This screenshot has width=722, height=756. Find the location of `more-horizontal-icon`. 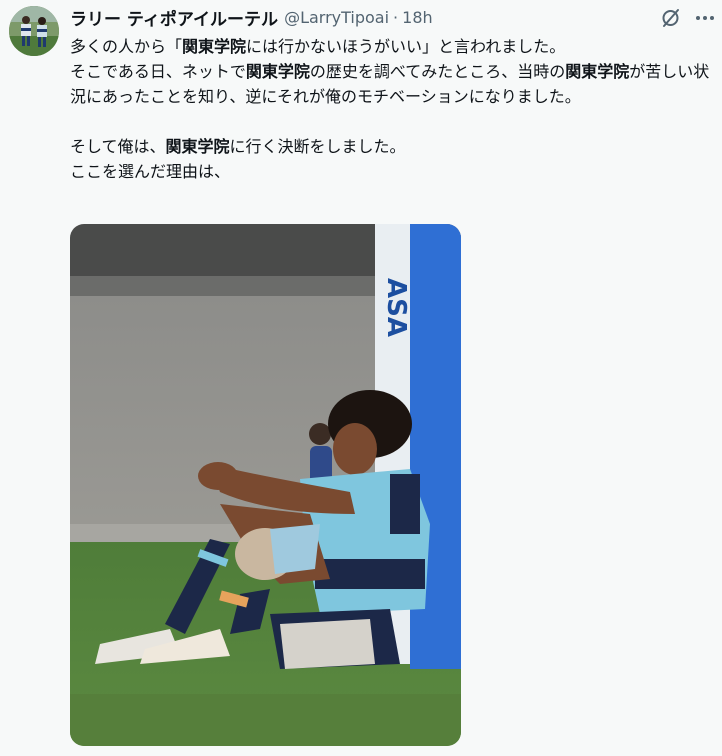

more-horizontal-icon is located at coordinates (705, 18).